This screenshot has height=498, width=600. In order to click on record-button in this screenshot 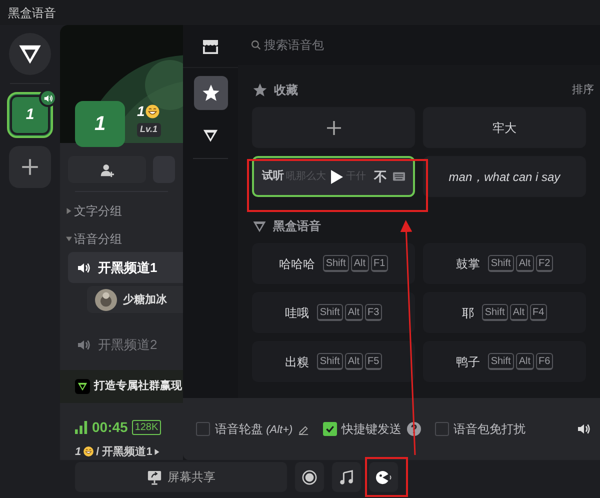, I will do `click(309, 477)`.